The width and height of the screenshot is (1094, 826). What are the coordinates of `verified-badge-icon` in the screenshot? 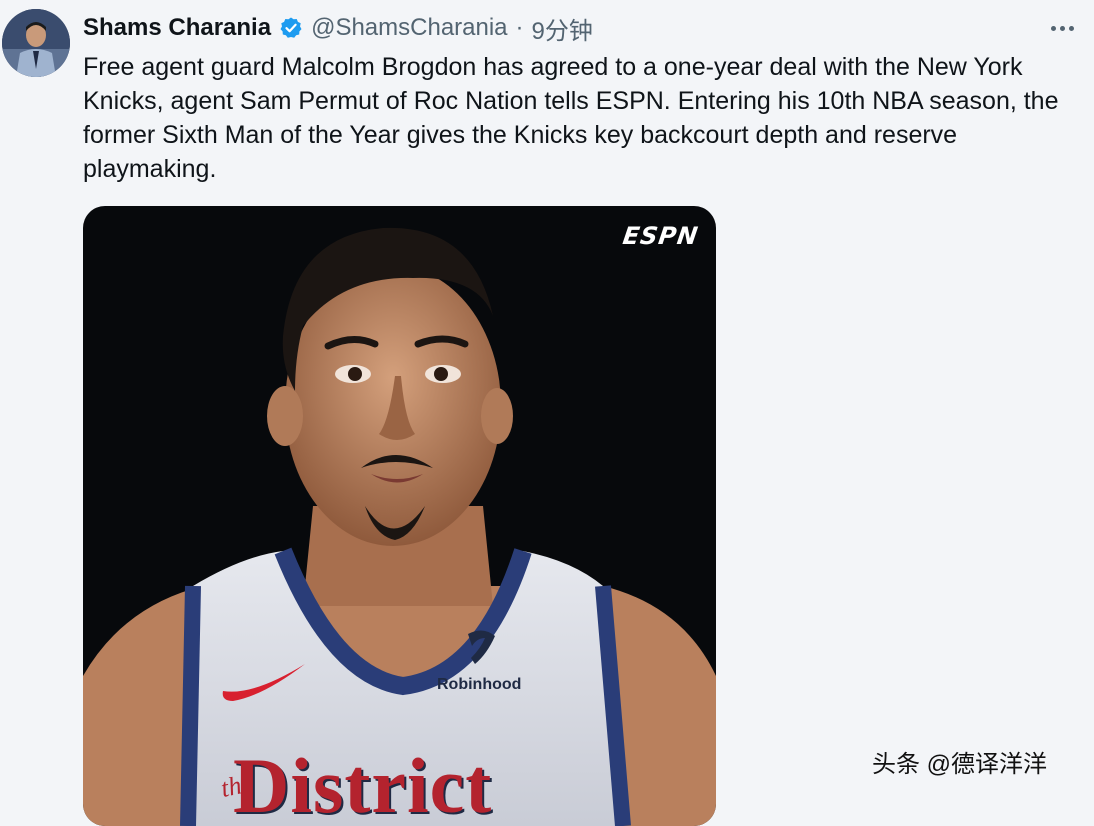 It's located at (291, 28).